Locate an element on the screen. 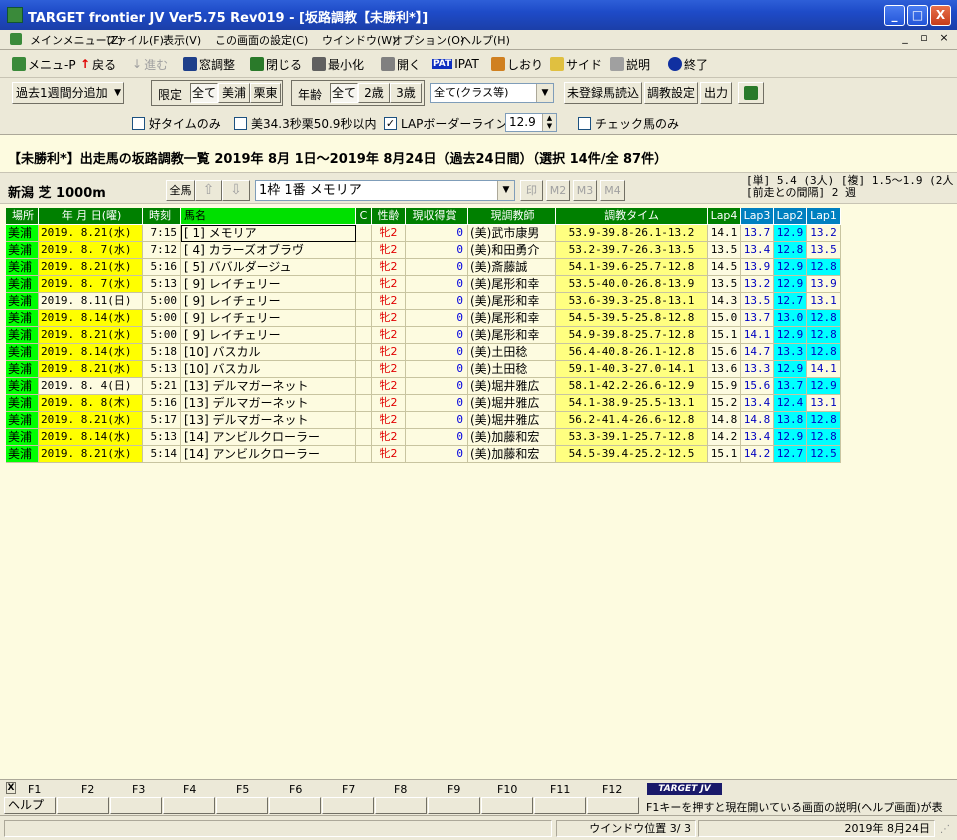 The width and height of the screenshot is (957, 840). load-unregistered-button: 未登録馬読込 is located at coordinates (603, 93).